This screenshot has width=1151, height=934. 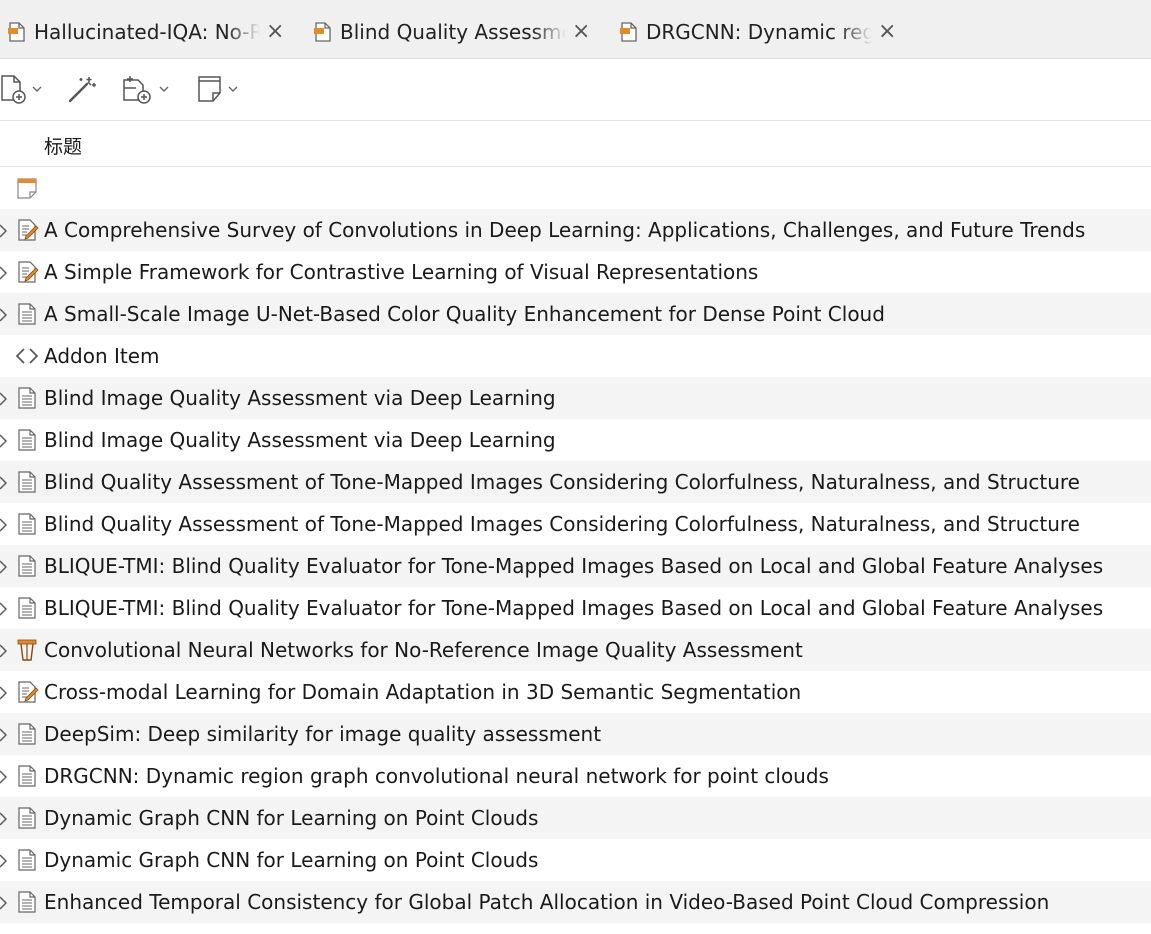 I want to click on new-item-icon, so click(x=13, y=89).